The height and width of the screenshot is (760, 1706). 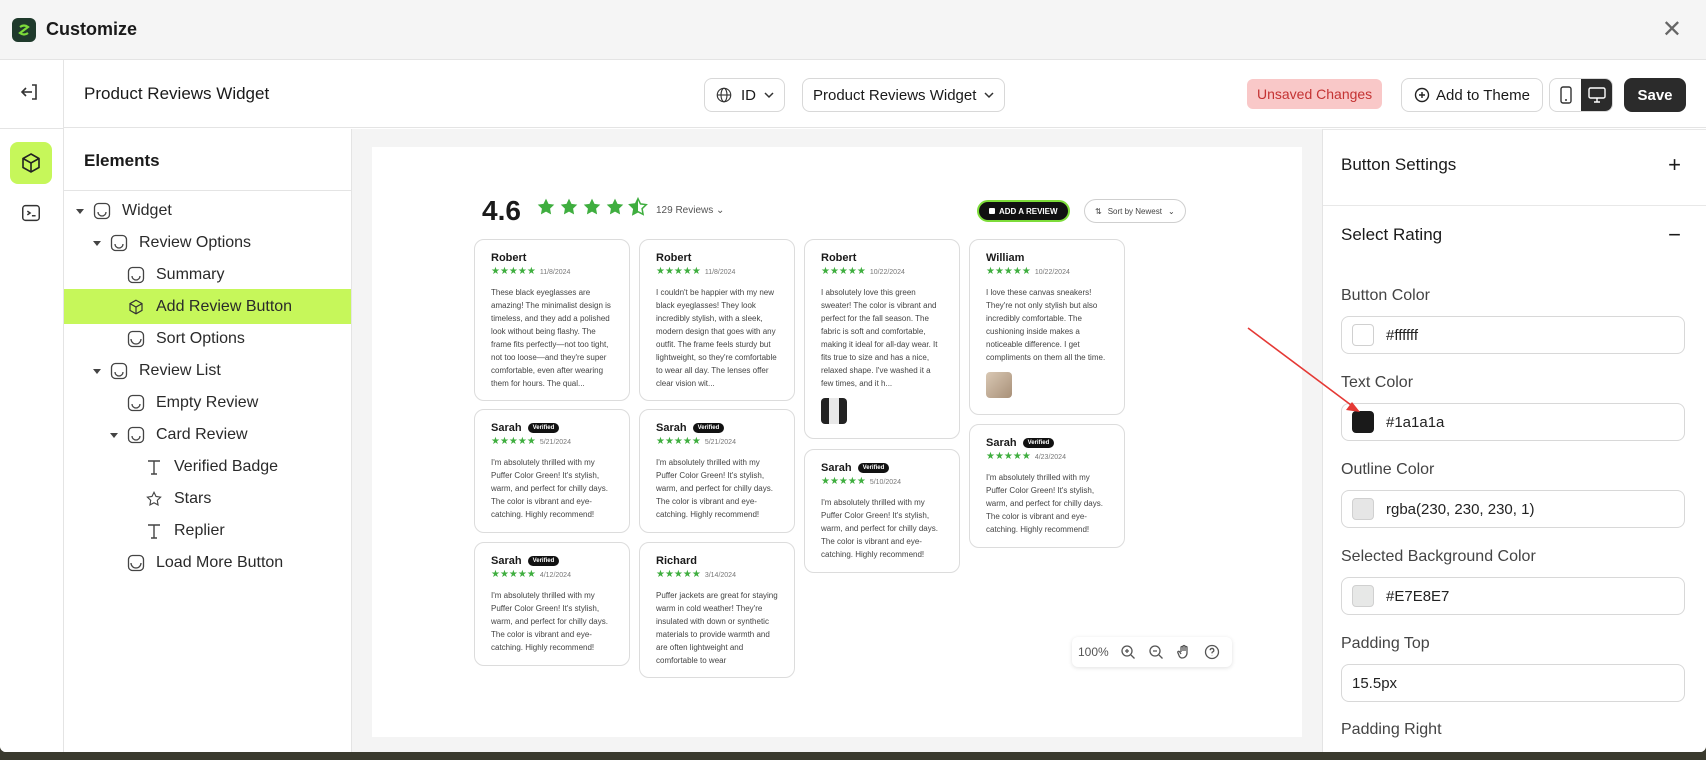 I want to click on minus-icon: −, so click(x=1674, y=235).